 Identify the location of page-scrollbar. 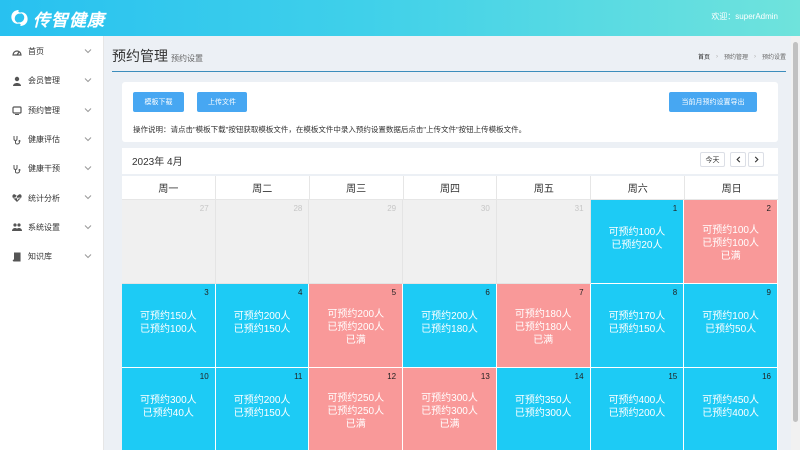
(795, 243).